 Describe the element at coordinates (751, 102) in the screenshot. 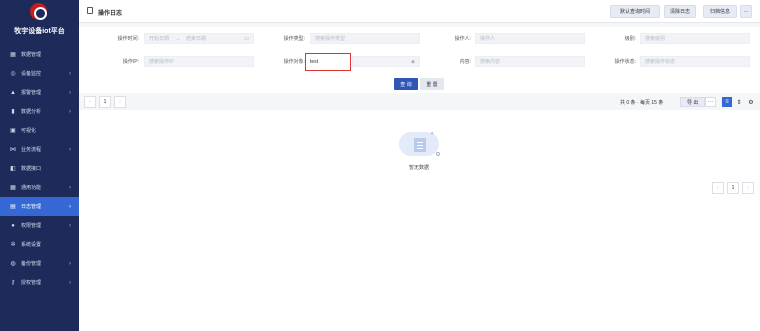

I see `settings-icon: ⚙` at that location.